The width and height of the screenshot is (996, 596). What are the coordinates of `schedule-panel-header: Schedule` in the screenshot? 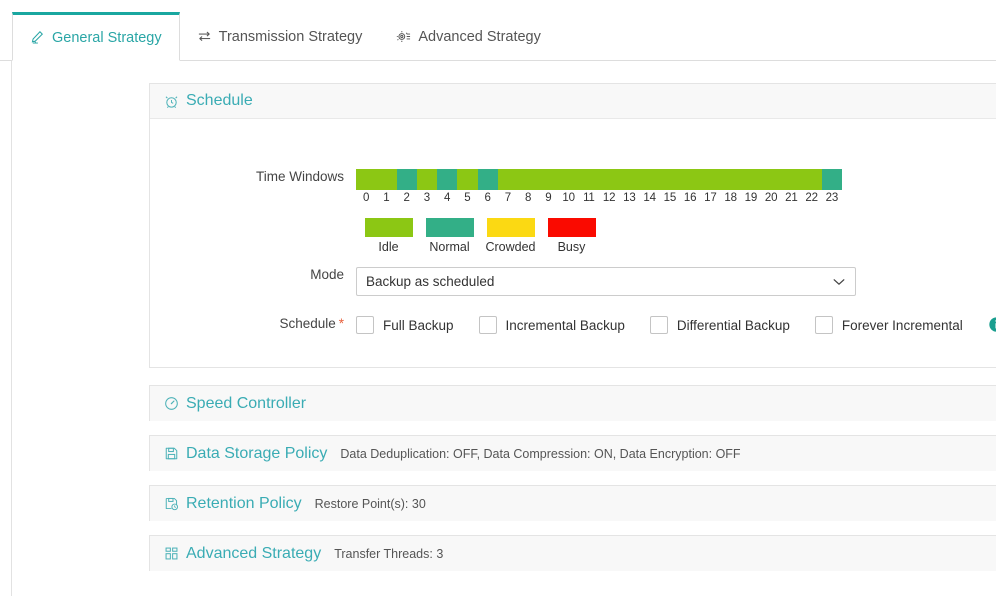 It's located at (573, 101).